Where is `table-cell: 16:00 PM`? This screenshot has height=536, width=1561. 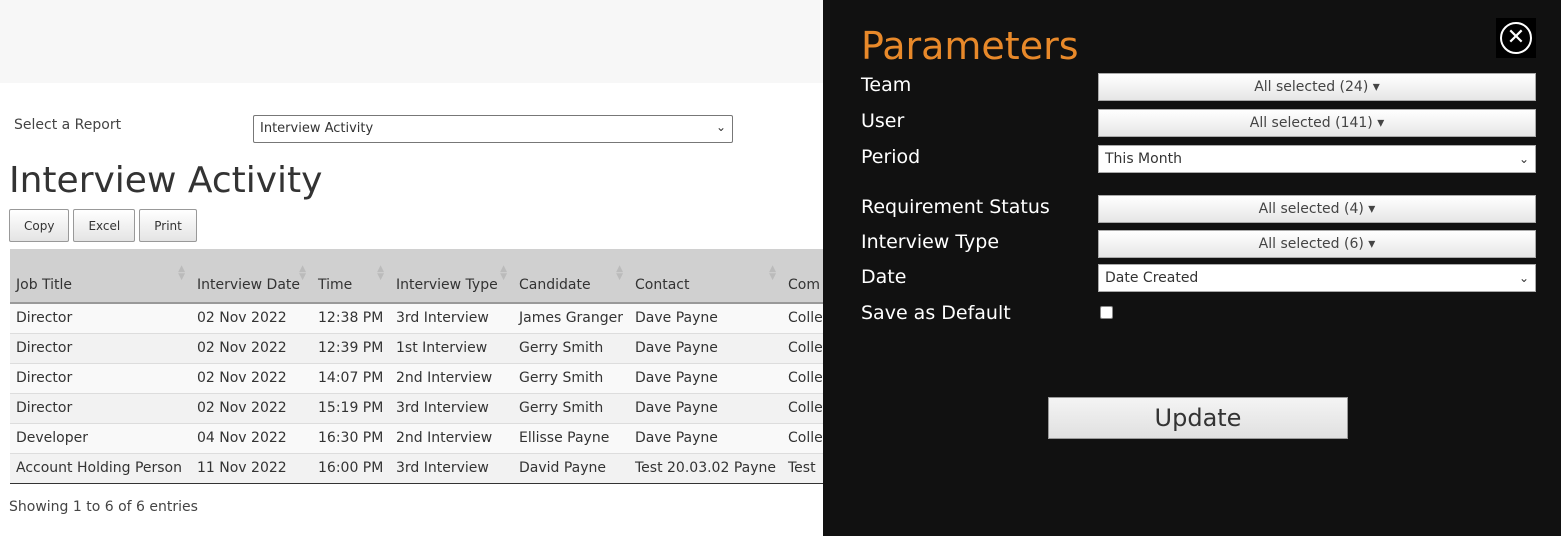
table-cell: 16:00 PM is located at coordinates (351, 468).